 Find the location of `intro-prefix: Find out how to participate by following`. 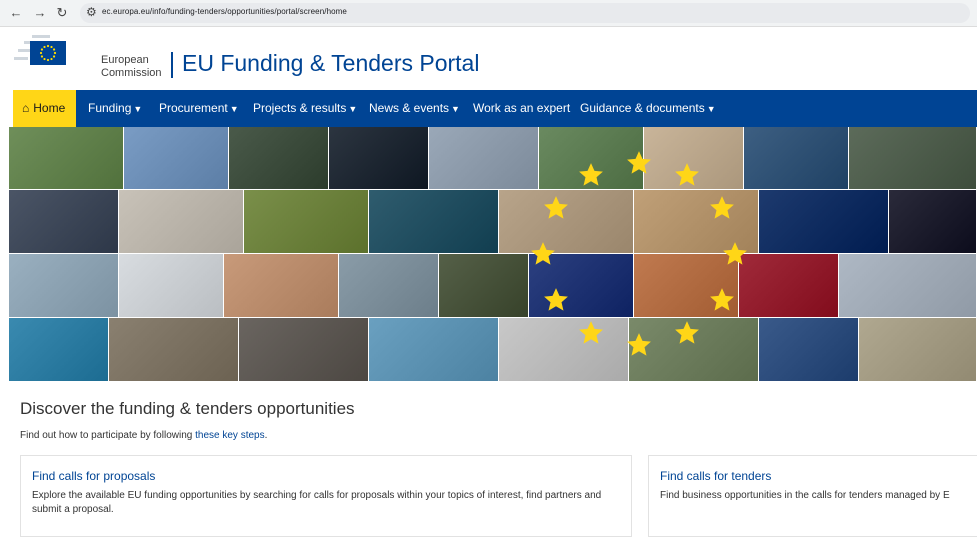

intro-prefix: Find out how to participate by following is located at coordinates (108, 435).